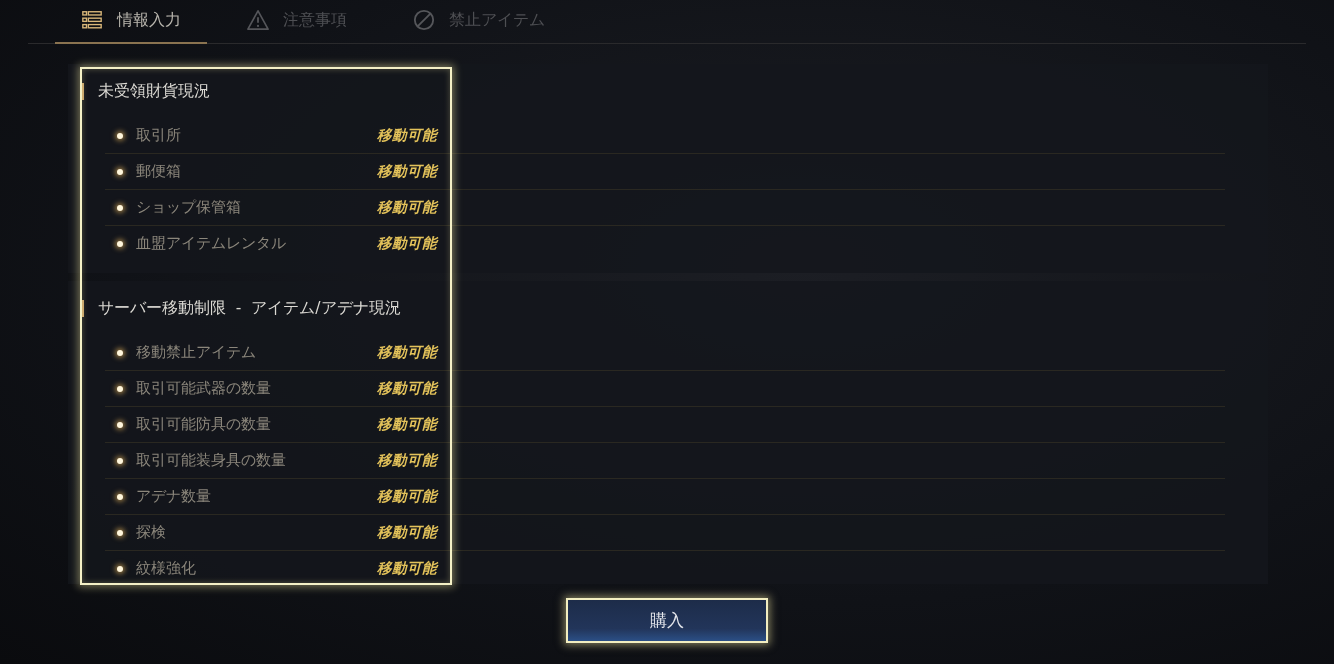 The height and width of the screenshot is (664, 1334). Describe the element at coordinates (204, 424) in the screenshot. I see `item-label: 取引可能防具の数量` at that location.